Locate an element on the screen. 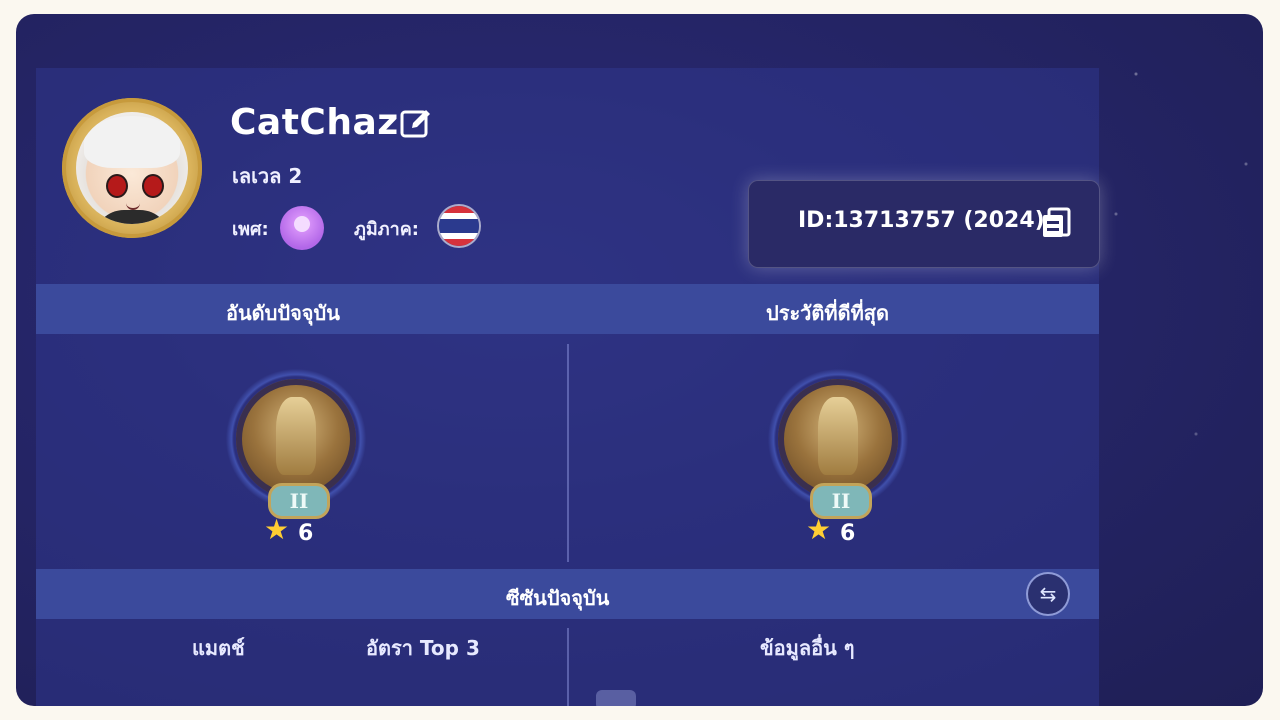 The image size is (1280, 720). copy-icon is located at coordinates (1057, 223).